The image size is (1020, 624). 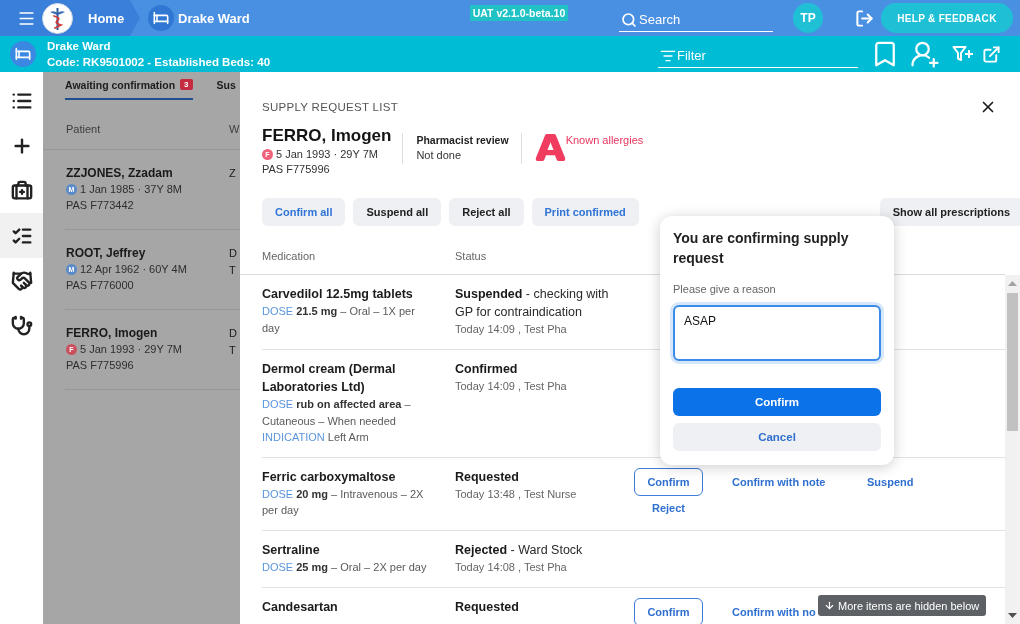 I want to click on add-user-button, so click(x=925, y=54).